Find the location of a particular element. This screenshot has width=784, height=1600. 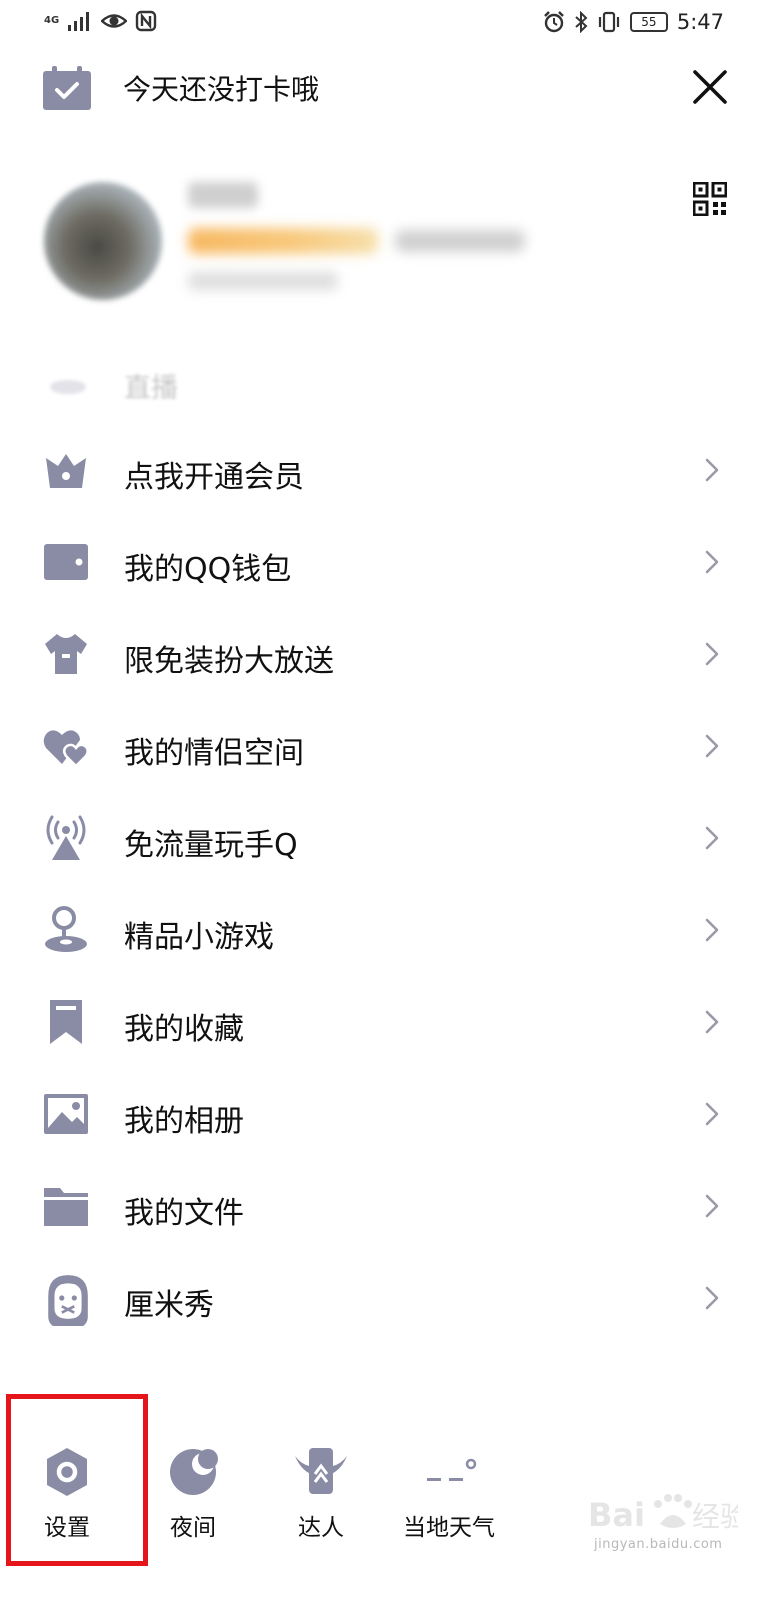

hearts-icon is located at coordinates (66, 749).